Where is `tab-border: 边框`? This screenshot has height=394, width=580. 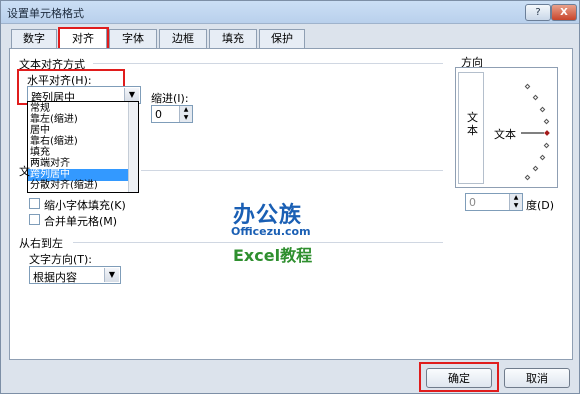
tab-border: 边框 is located at coordinates (183, 38).